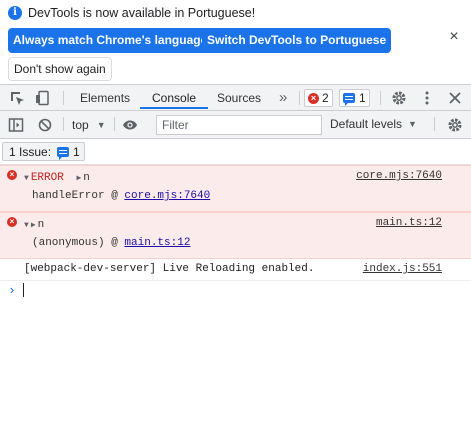 The height and width of the screenshot is (426, 471). What do you see at coordinates (399, 98) in the screenshot?
I see `settings-gear-icon` at bounding box center [399, 98].